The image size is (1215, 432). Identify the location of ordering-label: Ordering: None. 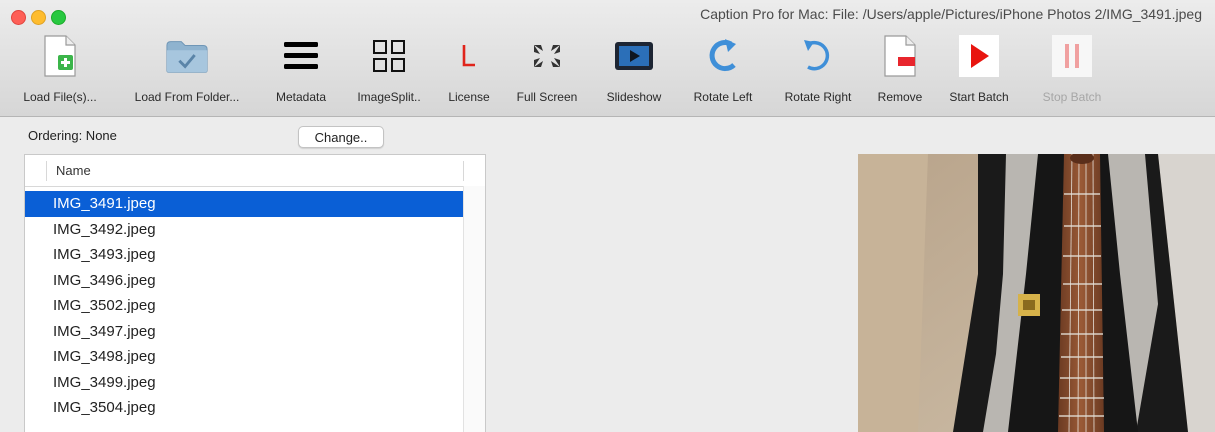
(72, 135).